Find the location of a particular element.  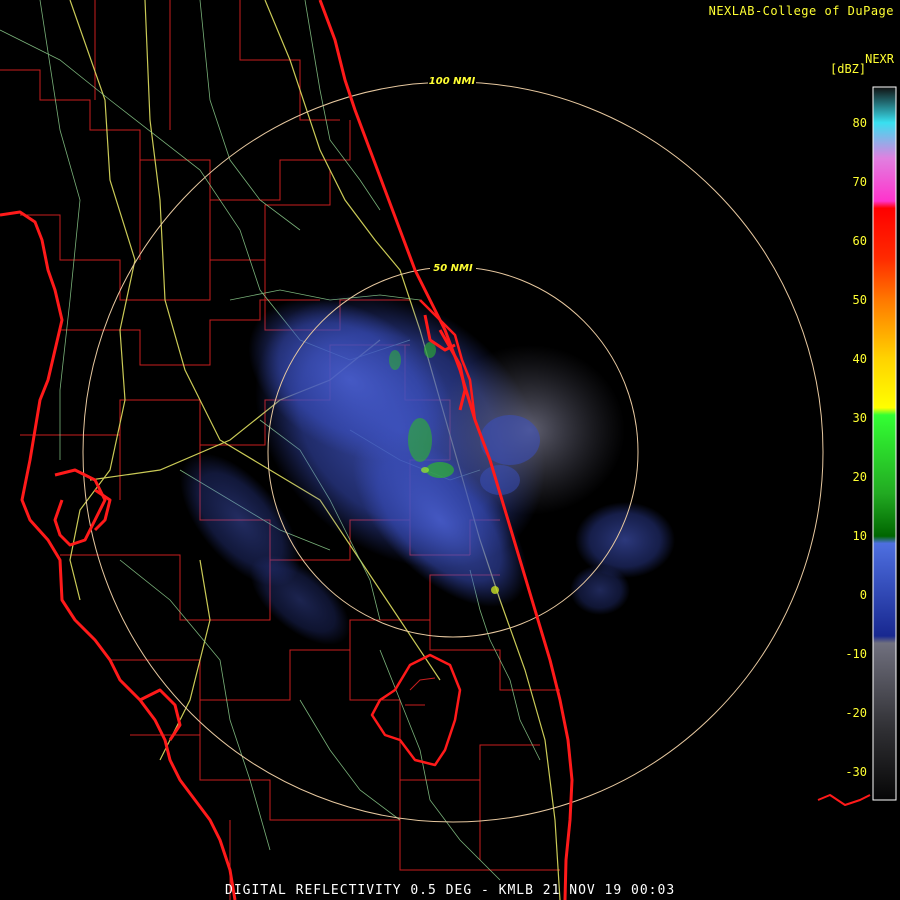

color-scale-tick-label: -20 is located at coordinates (856, 713).